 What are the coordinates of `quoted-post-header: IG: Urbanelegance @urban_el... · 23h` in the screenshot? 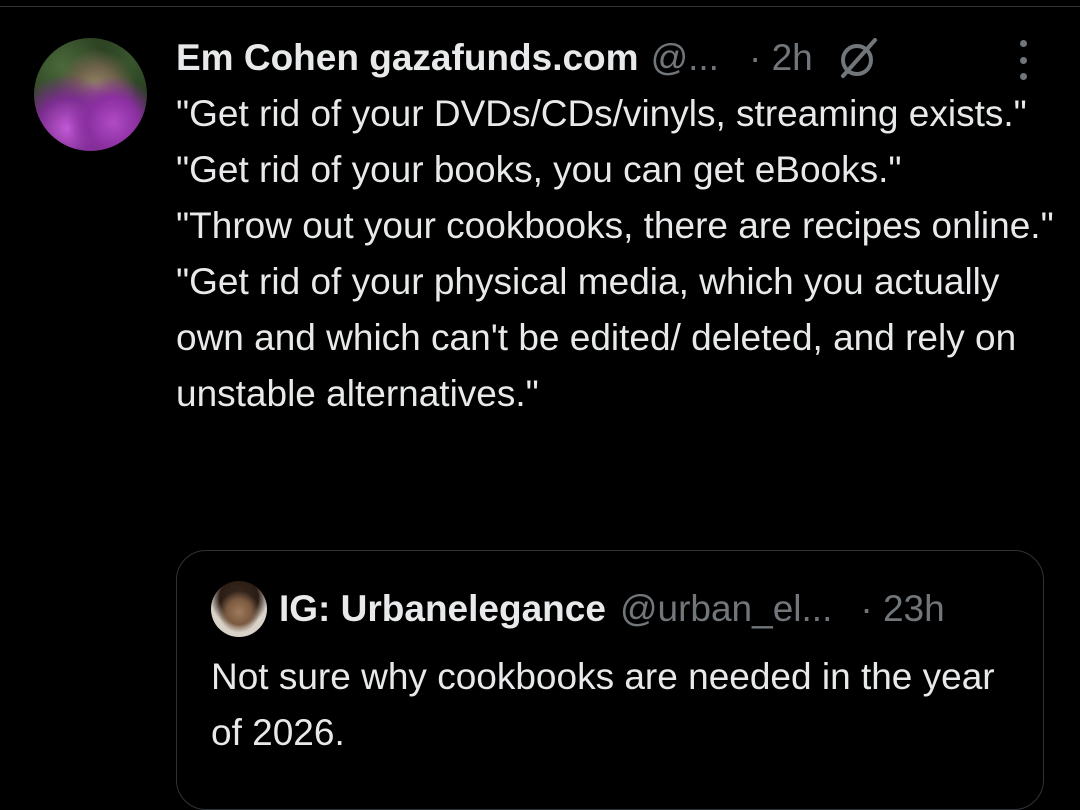 It's located at (612, 609).